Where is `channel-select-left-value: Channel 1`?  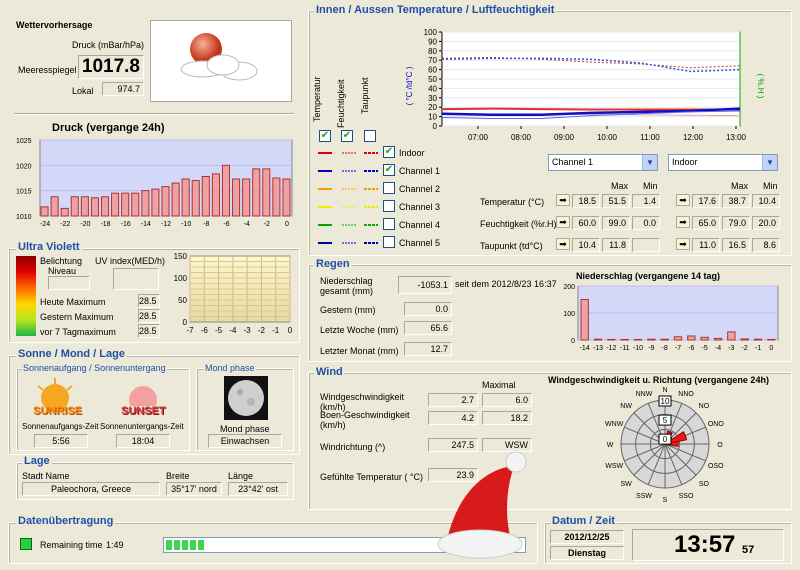 channel-select-left-value: Channel 1 is located at coordinates (573, 162).